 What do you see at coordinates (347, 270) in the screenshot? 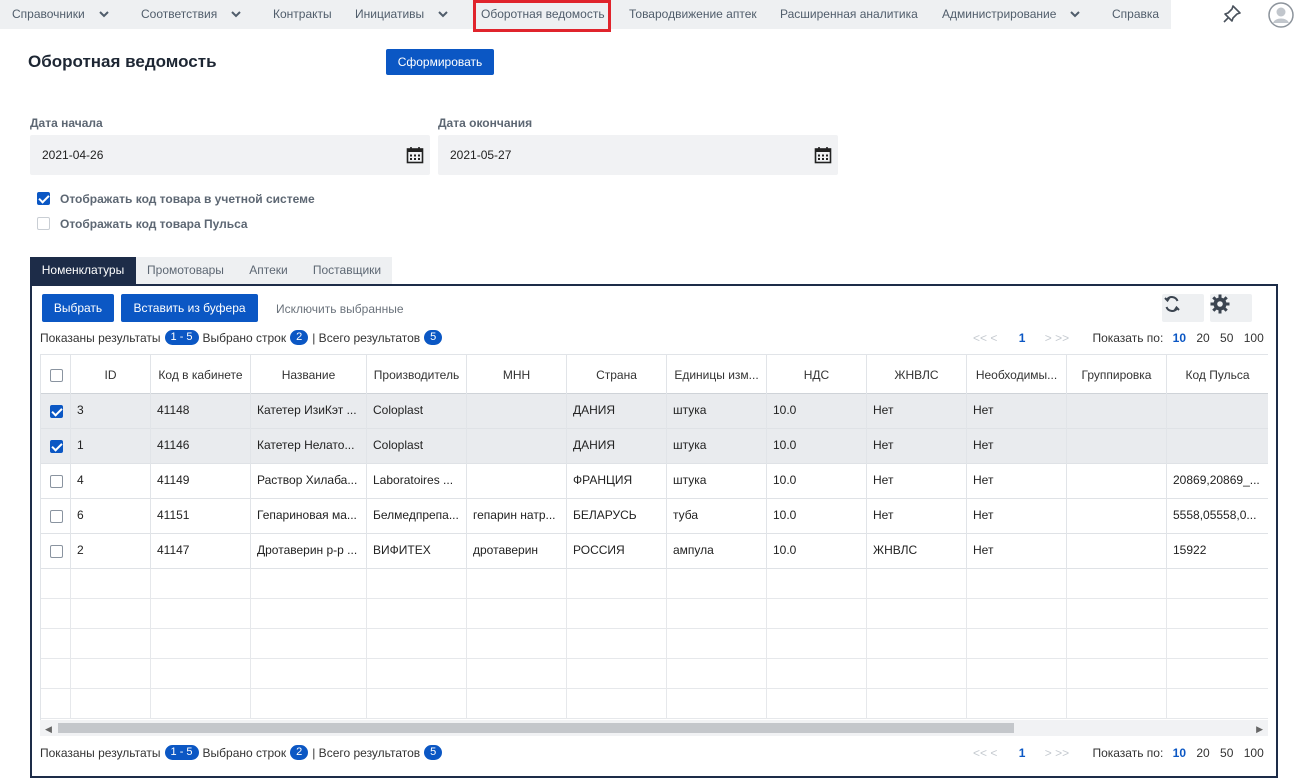
I see `tab-suppliers: Поставщики` at bounding box center [347, 270].